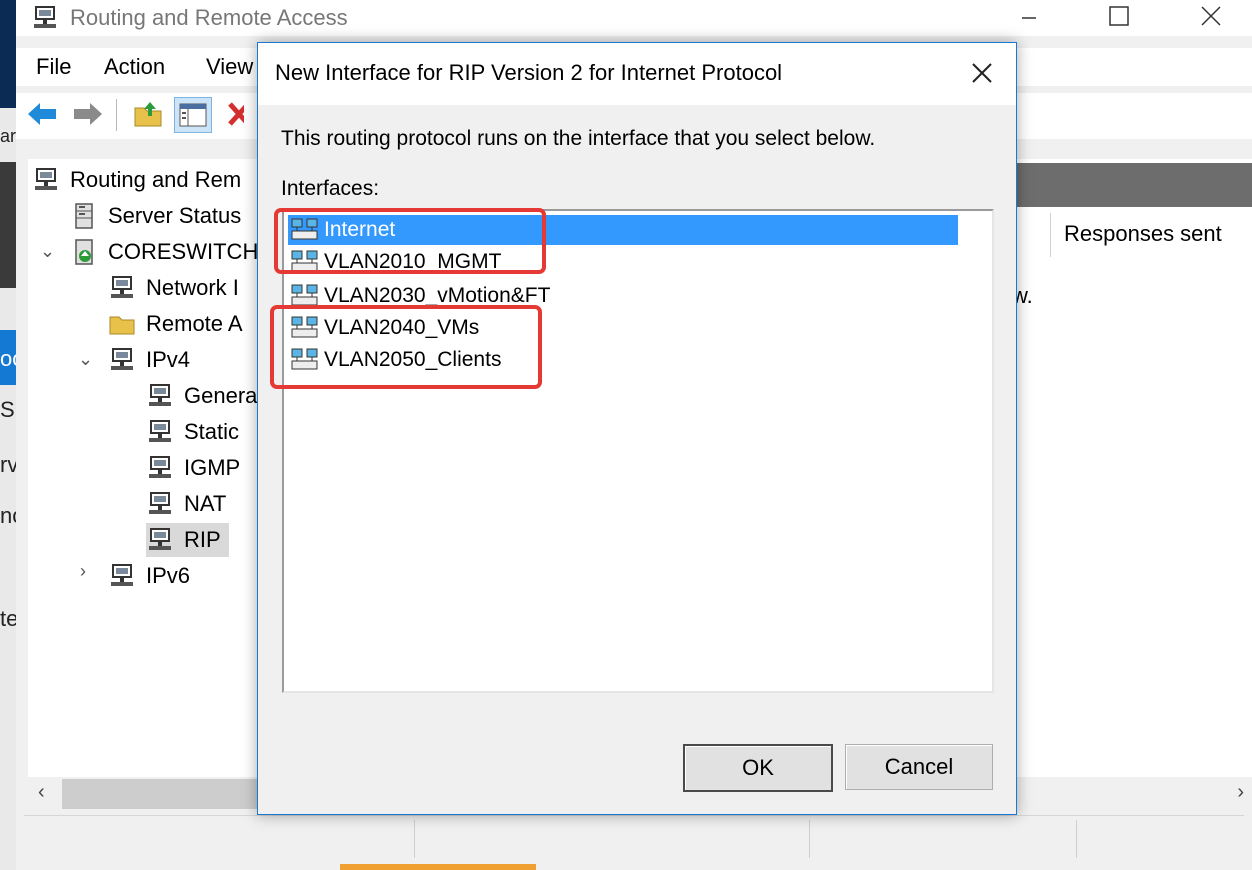  I want to click on close-window-button, so click(1211, 16).